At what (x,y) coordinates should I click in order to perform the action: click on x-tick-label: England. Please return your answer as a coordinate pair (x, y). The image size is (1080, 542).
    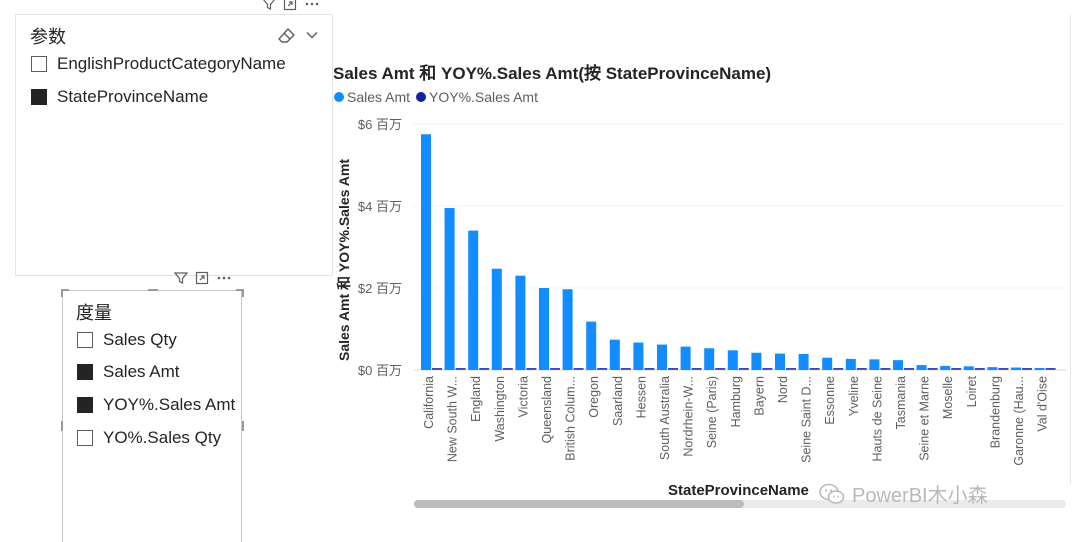
    Looking at the image, I should click on (476, 399).